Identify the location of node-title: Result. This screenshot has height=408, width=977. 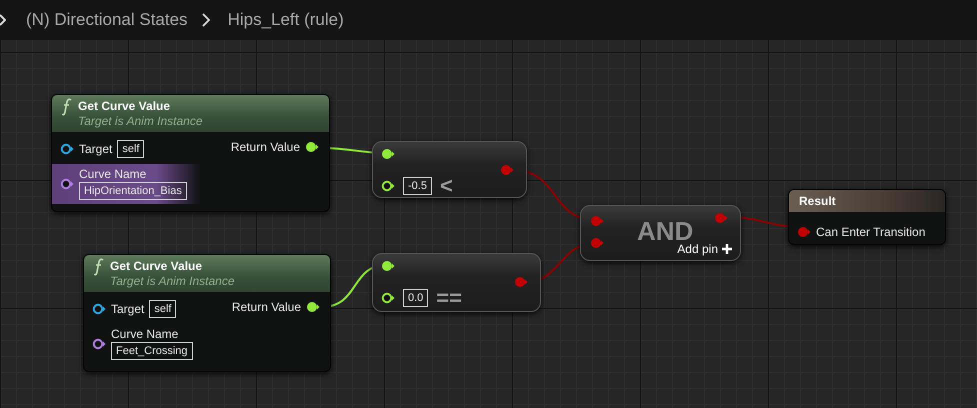
(817, 201).